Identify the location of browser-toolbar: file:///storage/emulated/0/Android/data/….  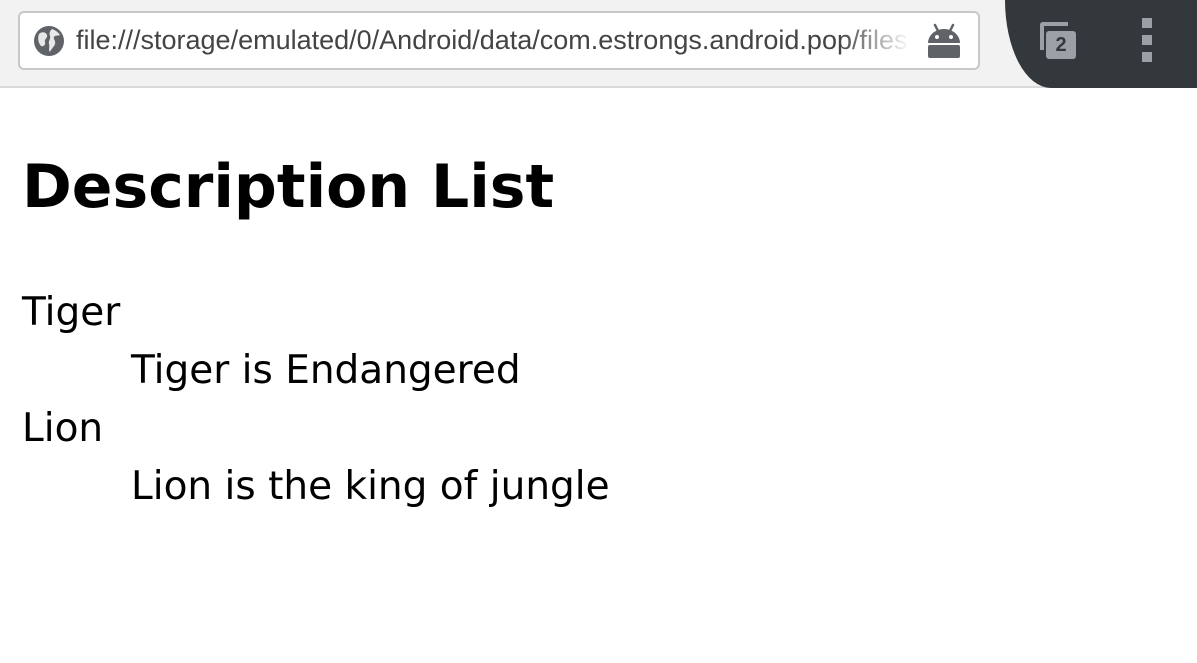
(598, 44).